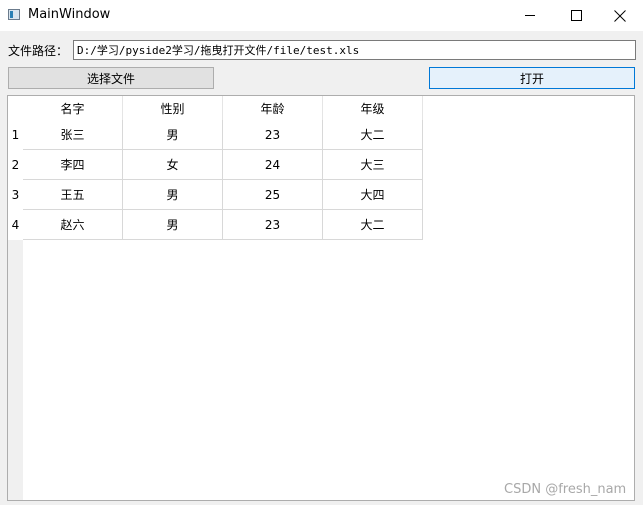 This screenshot has width=643, height=505. Describe the element at coordinates (321, 15) in the screenshot. I see `title-bar: MainWindow` at that location.